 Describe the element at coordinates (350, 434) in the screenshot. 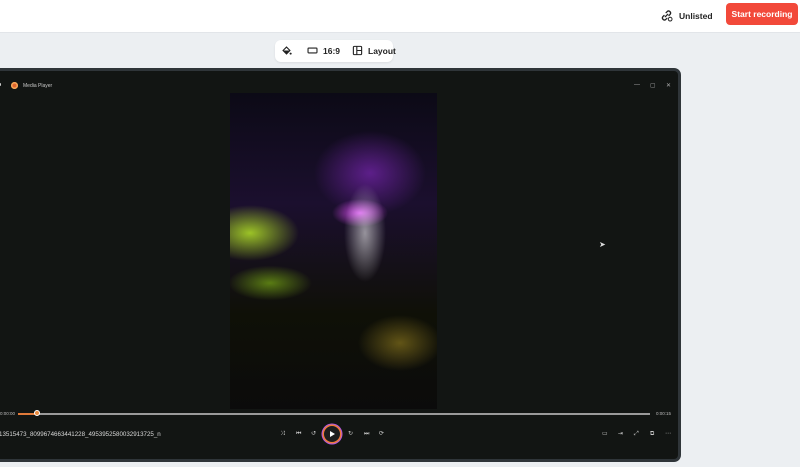

I see `forward-30-icon: ↻` at that location.